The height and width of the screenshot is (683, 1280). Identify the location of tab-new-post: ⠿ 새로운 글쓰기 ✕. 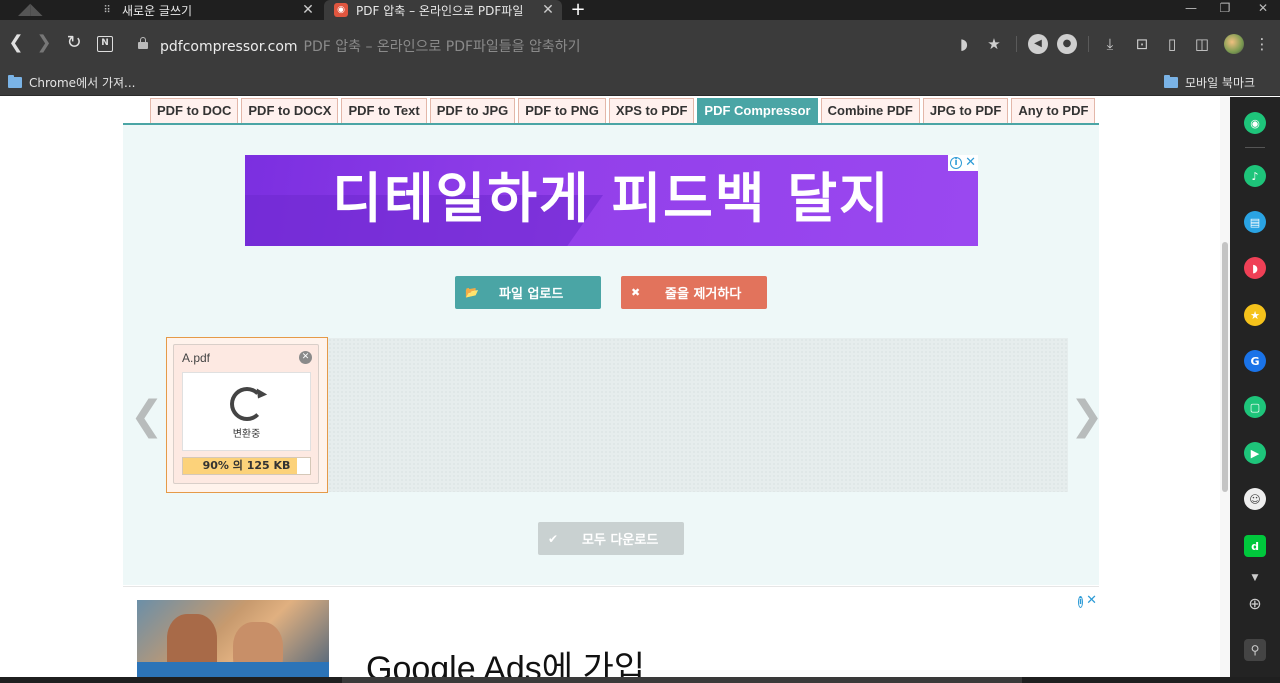
(206, 10).